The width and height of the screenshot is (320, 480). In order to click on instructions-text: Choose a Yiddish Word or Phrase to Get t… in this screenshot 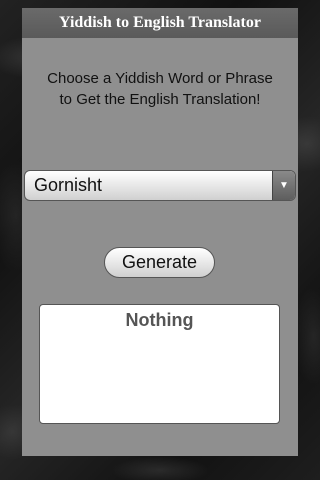, I will do `click(160, 89)`.